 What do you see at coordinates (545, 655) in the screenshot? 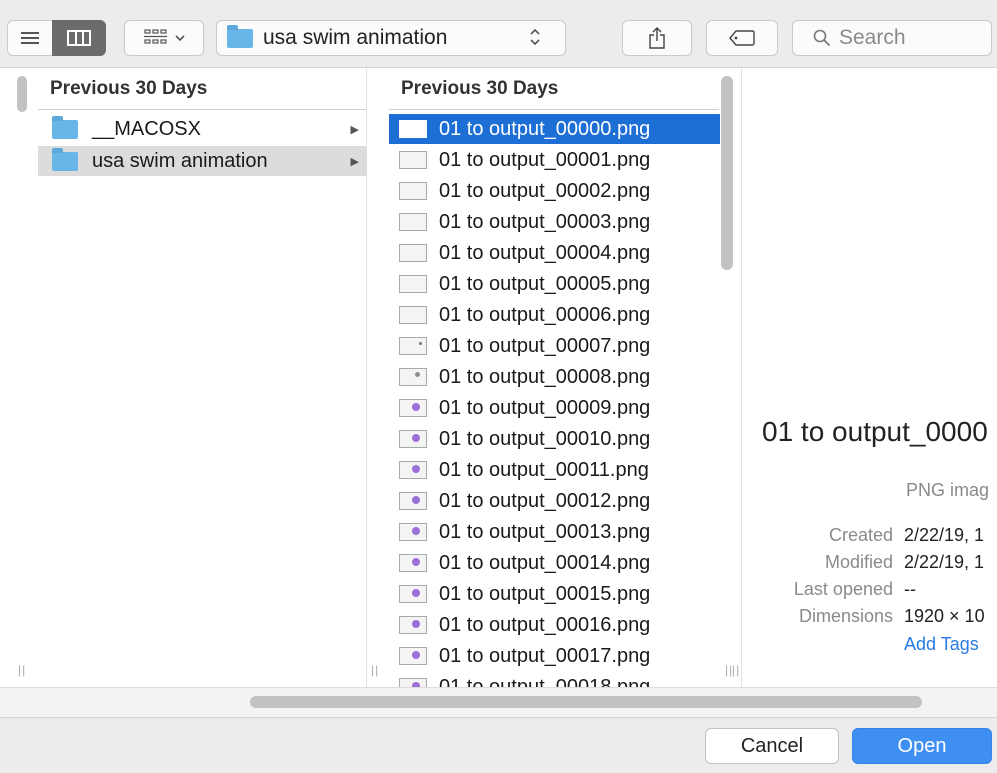
I see `file-name: 01 to output_00017.png` at bounding box center [545, 655].